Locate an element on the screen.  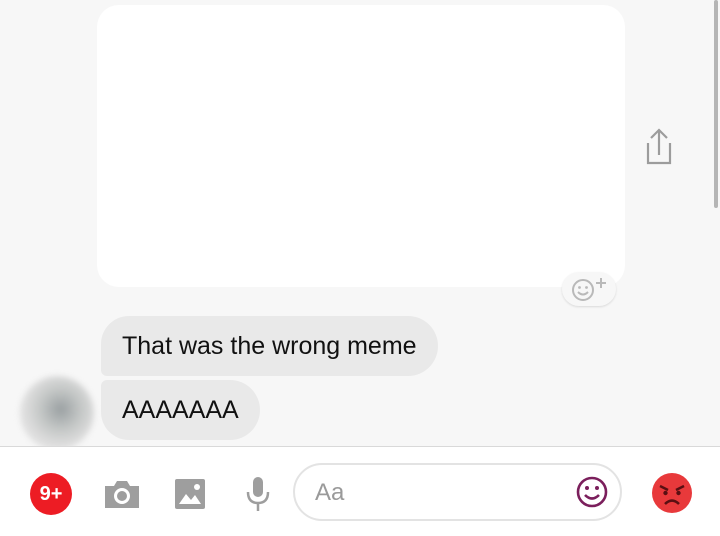
share-button is located at coordinates (658, 147).